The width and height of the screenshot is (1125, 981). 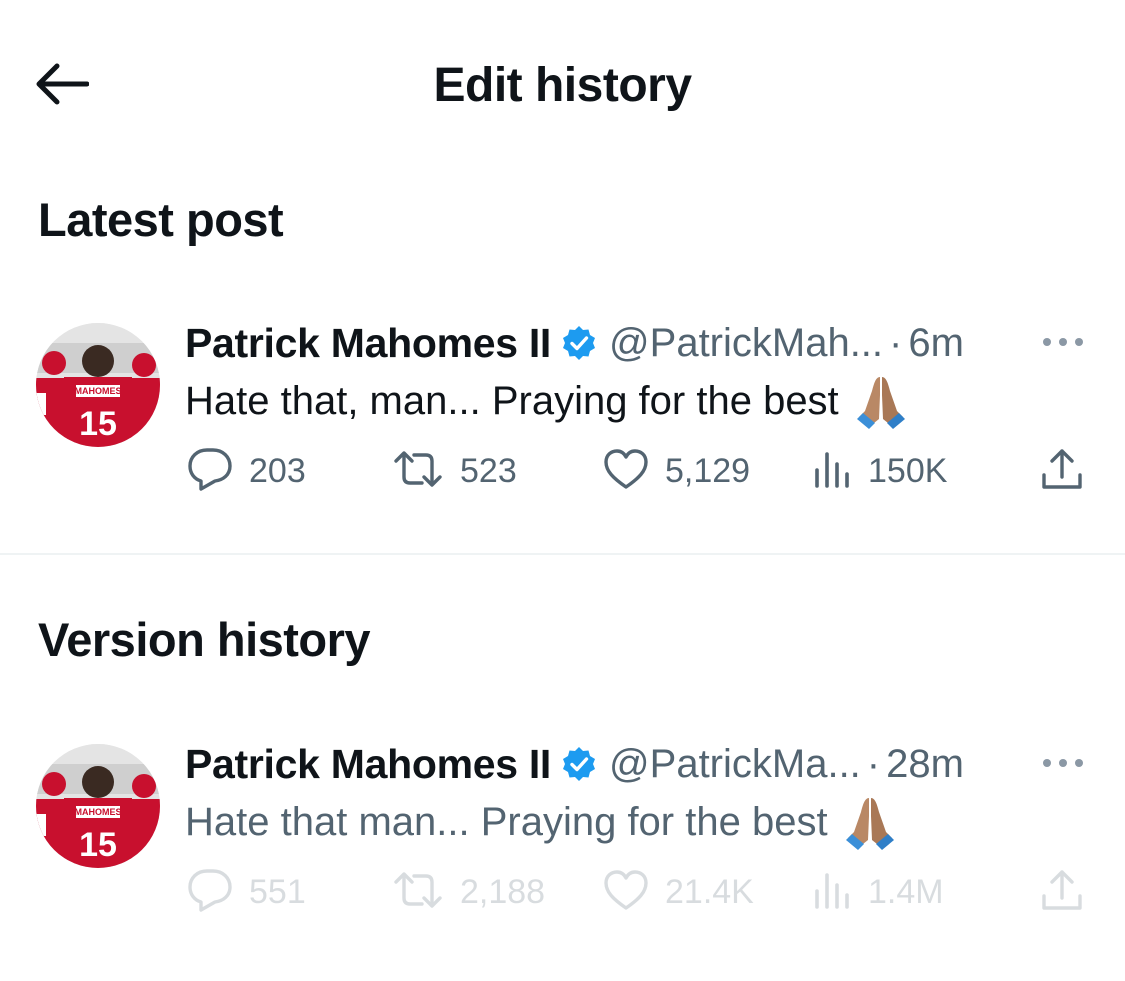 I want to click on reply-button: 551, so click(x=246, y=892).